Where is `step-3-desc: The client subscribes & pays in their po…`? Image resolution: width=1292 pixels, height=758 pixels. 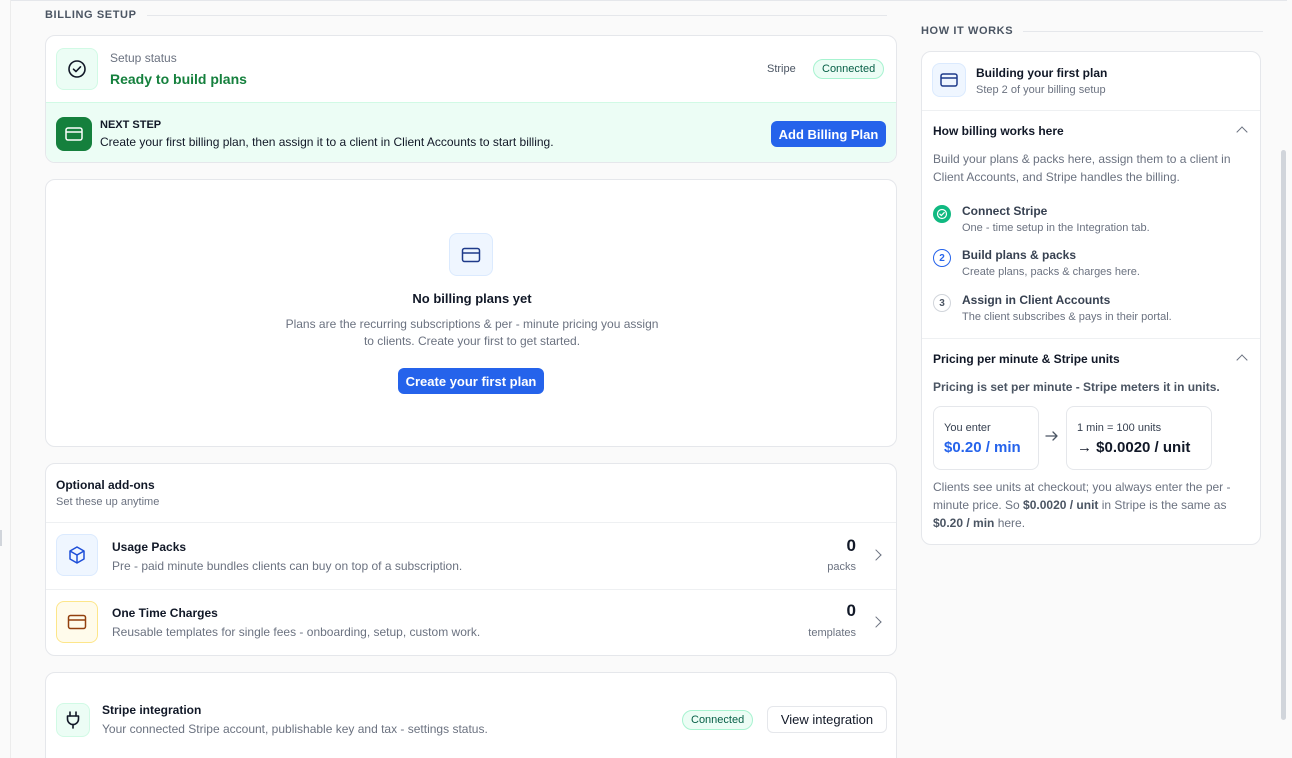 step-3-desc: The client subscribes & pays in their po… is located at coordinates (1067, 317).